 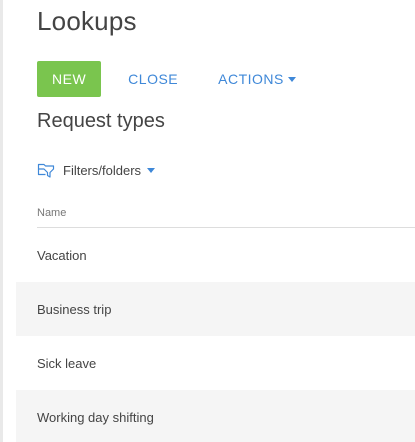 I want to click on column-header-name: Name, so click(x=226, y=215).